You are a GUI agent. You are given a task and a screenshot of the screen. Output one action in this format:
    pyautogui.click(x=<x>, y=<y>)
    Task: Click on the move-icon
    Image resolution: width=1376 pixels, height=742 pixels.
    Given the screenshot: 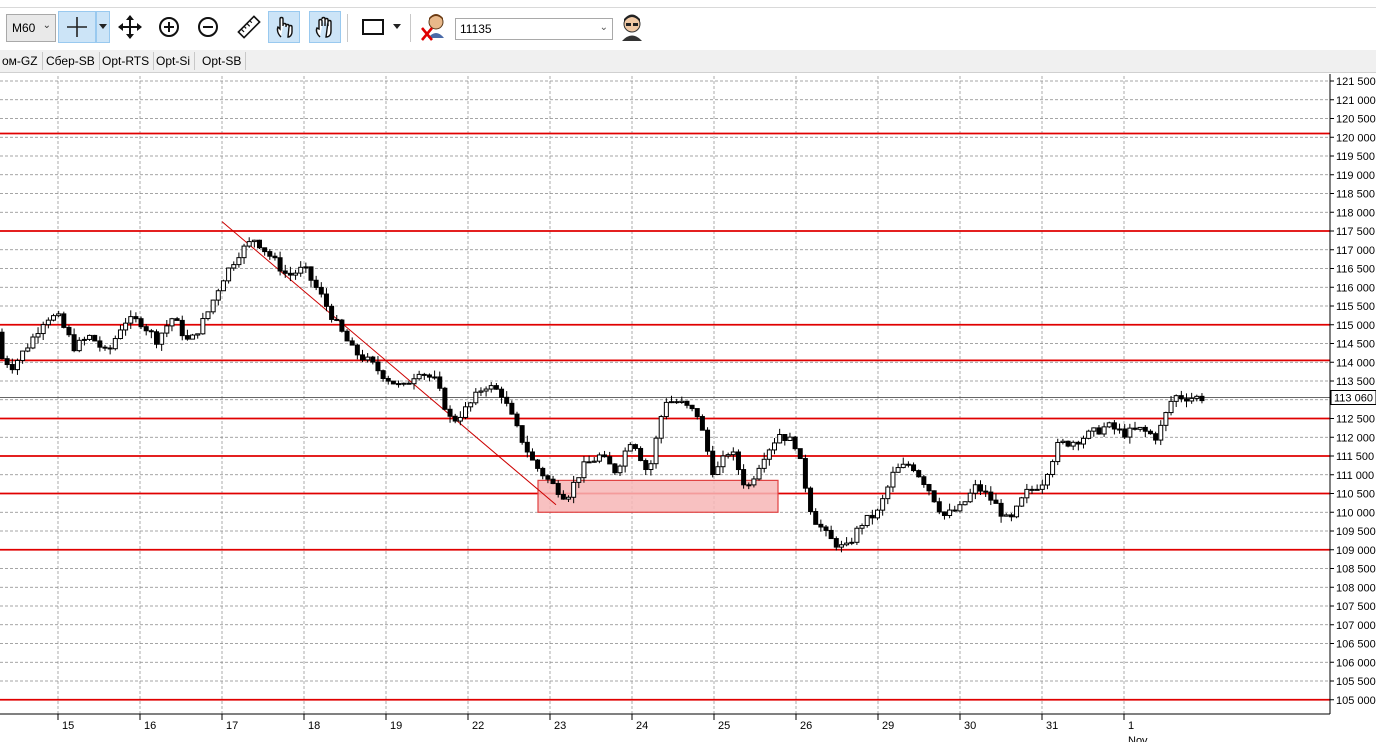 What is the action you would take?
    pyautogui.click(x=130, y=27)
    